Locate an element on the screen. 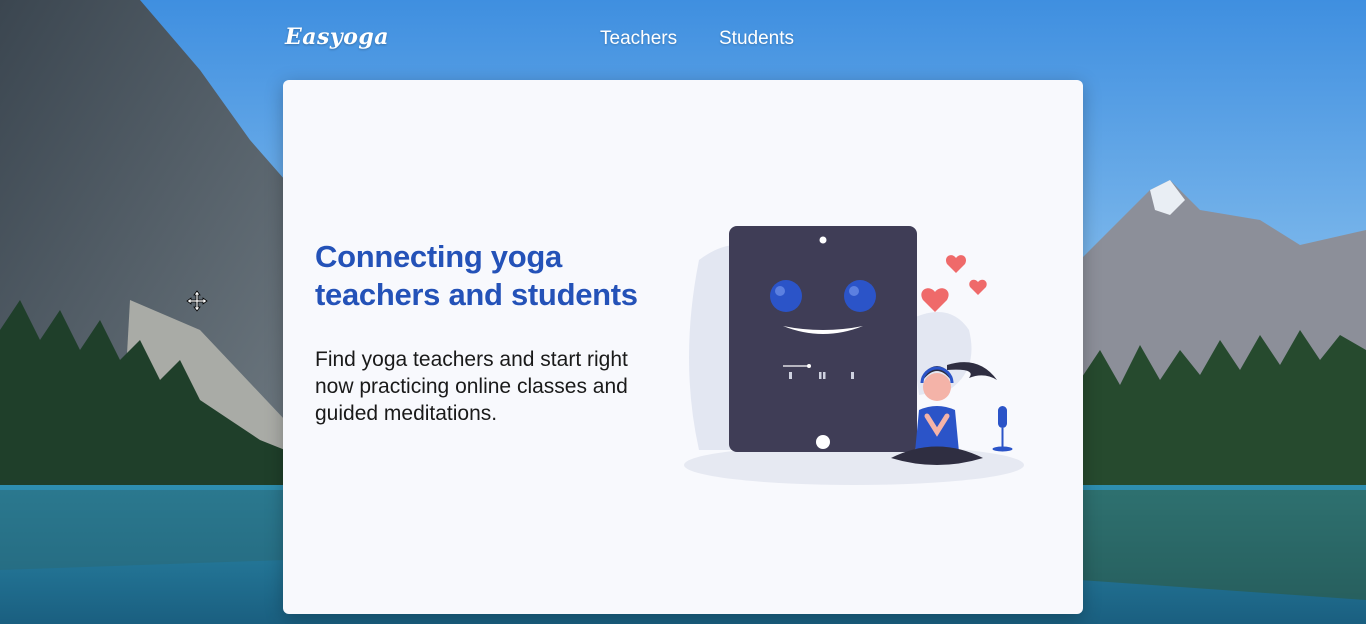 This screenshot has height=624, width=1366. hero-headline: Connecting yoga teachers and students is located at coordinates (476, 275).